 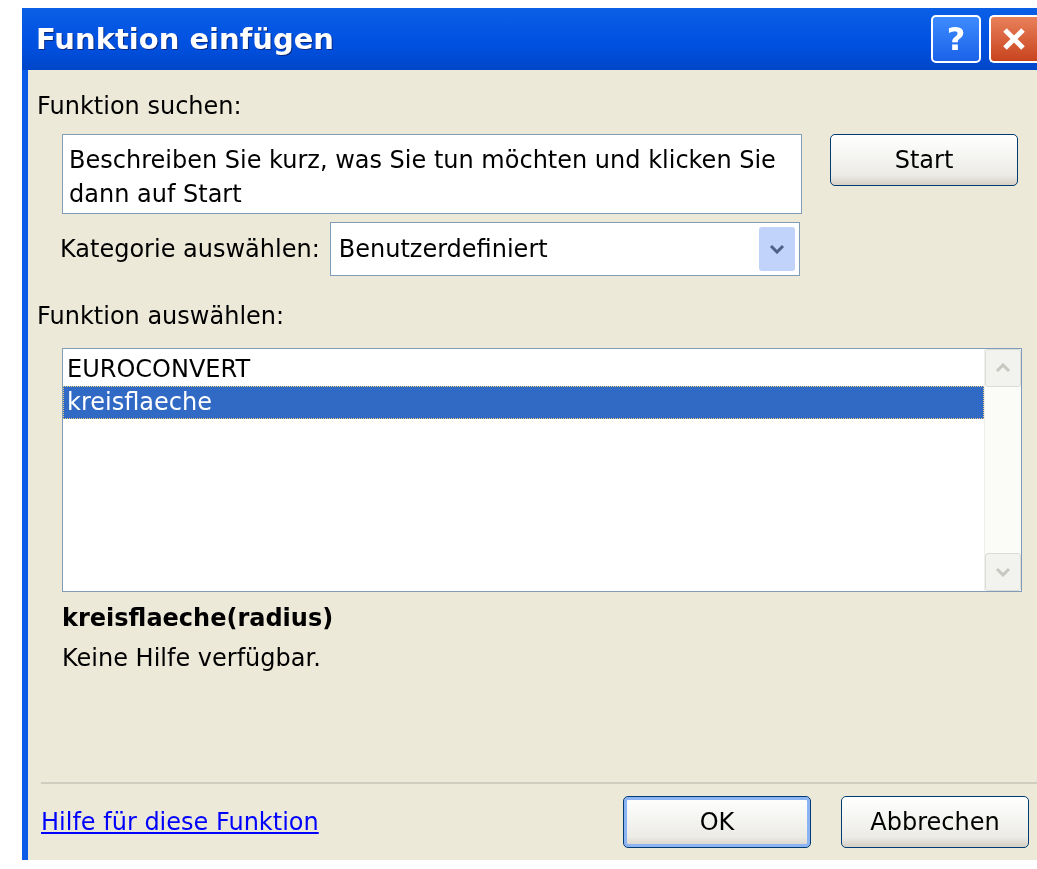 What do you see at coordinates (523, 402) in the screenshot?
I see `function-list-item: kreisflaeche` at bounding box center [523, 402].